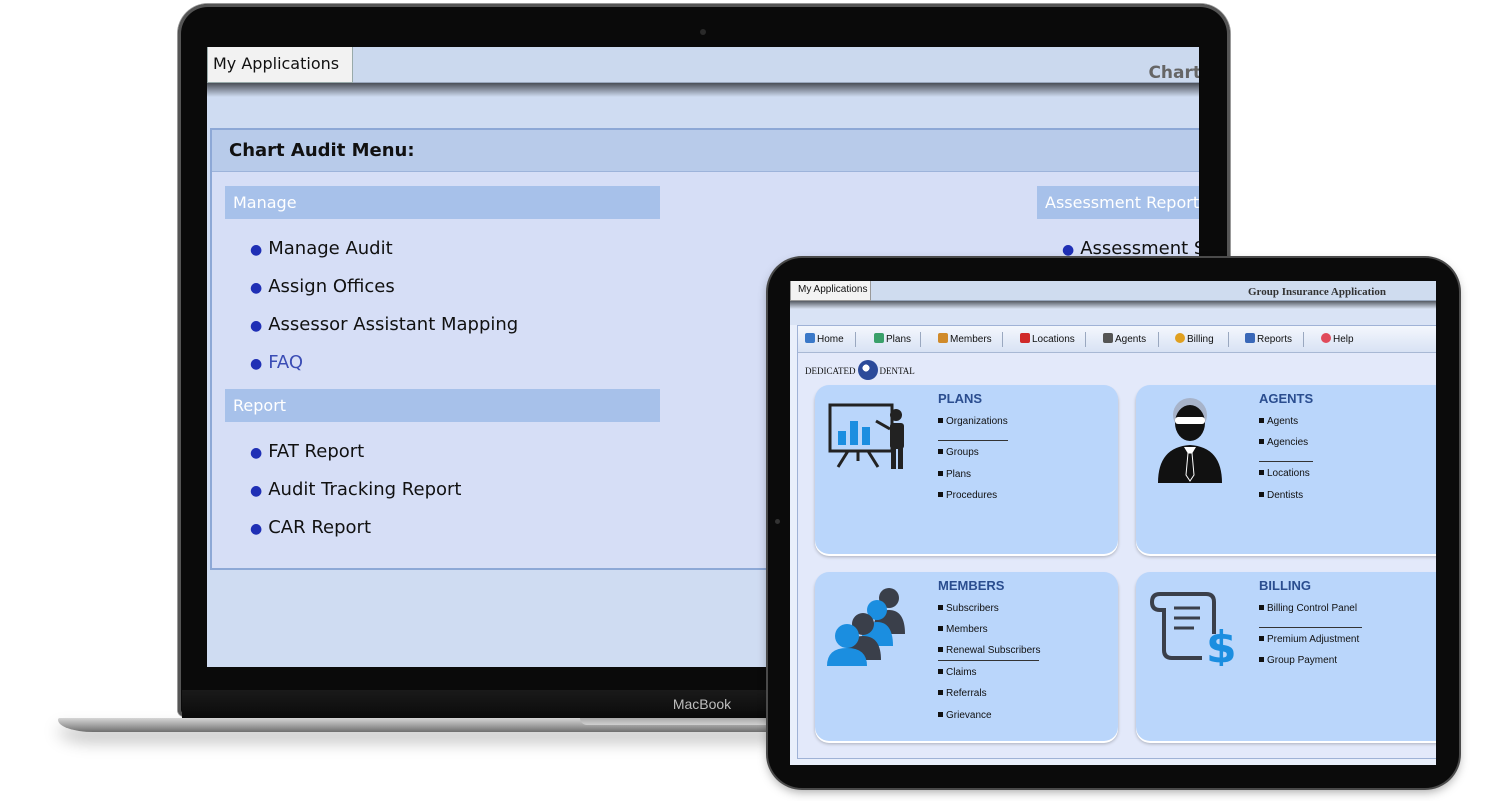  What do you see at coordinates (1047, 339) in the screenshot?
I see `nav-locations: Locations` at bounding box center [1047, 339].